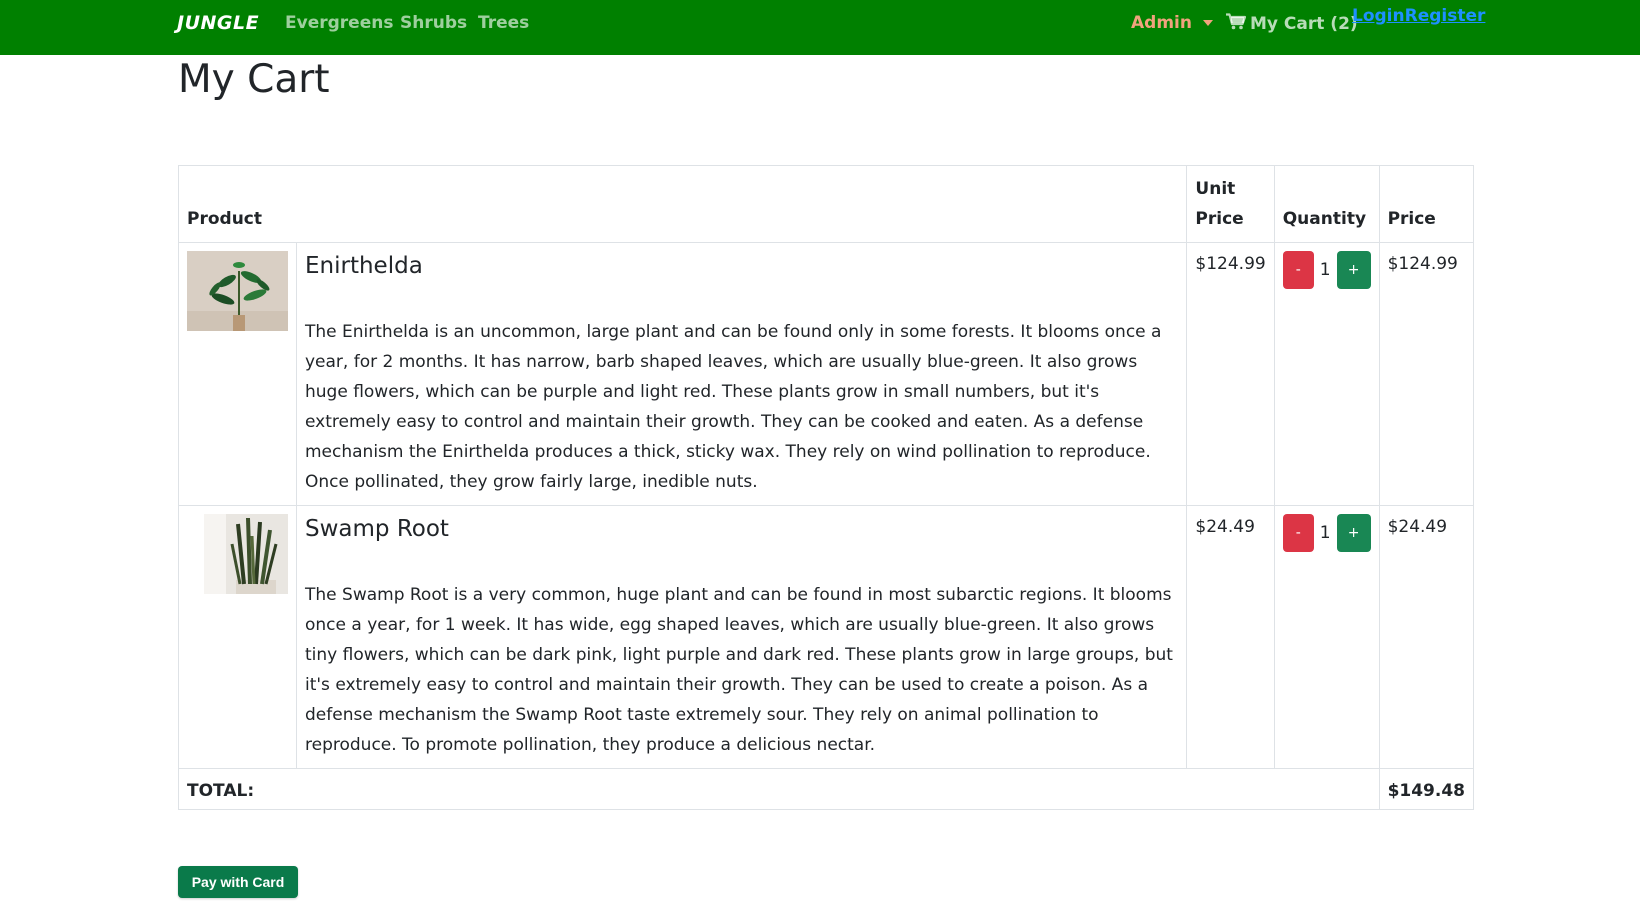  I want to click on my-cart-label: My Cart (2), so click(1304, 24).